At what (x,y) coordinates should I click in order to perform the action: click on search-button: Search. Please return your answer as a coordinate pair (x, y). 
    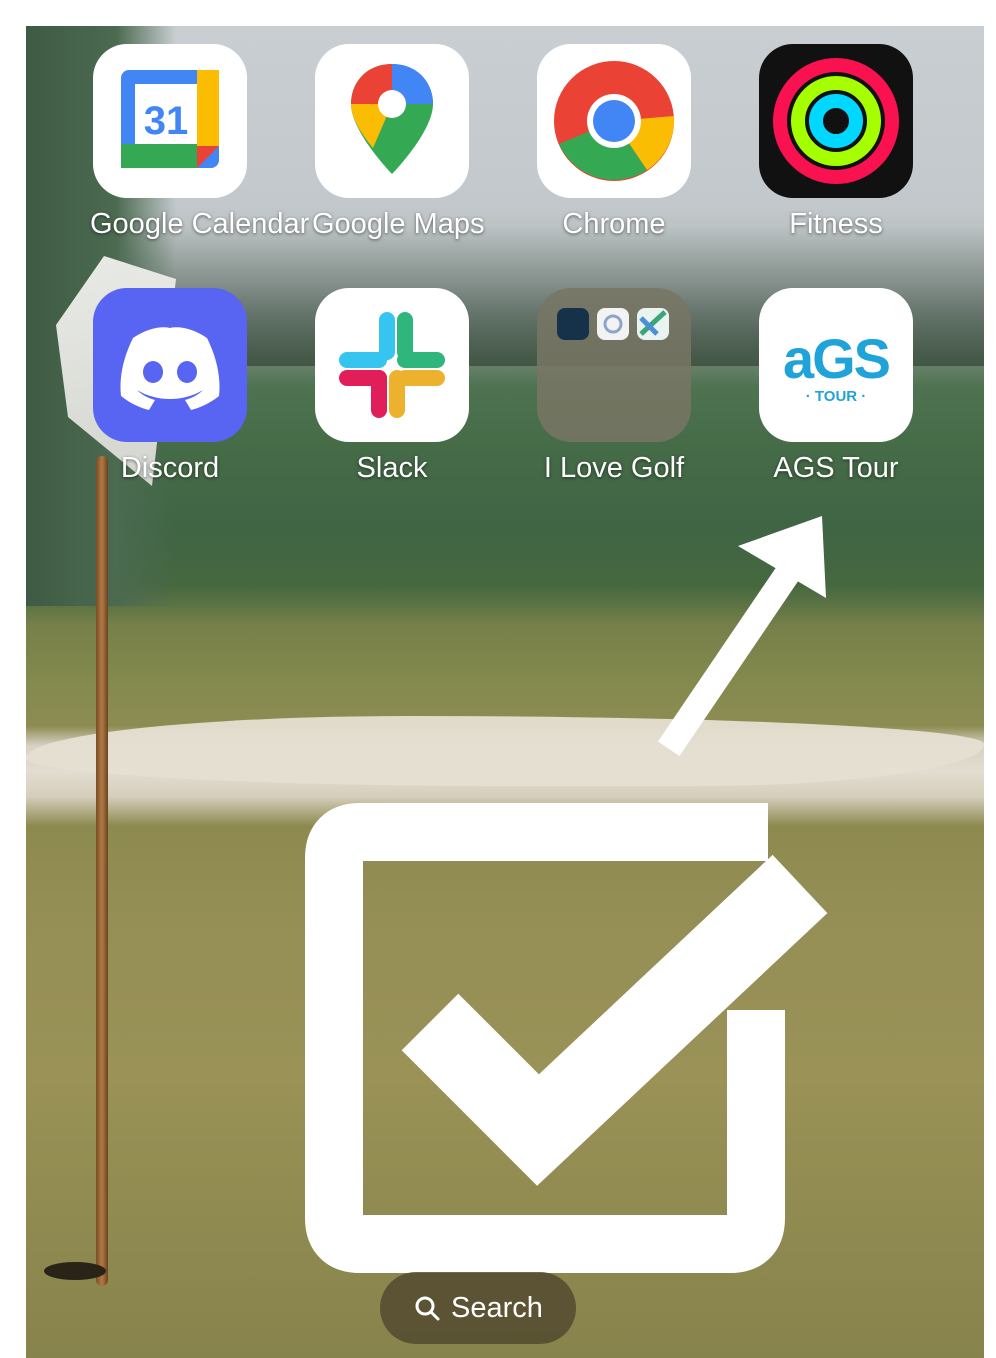
    Looking at the image, I should click on (478, 1308).